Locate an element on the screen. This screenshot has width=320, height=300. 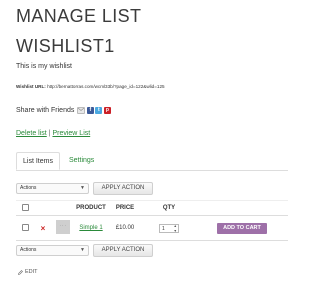
qty-header: QTY is located at coordinates (169, 208).